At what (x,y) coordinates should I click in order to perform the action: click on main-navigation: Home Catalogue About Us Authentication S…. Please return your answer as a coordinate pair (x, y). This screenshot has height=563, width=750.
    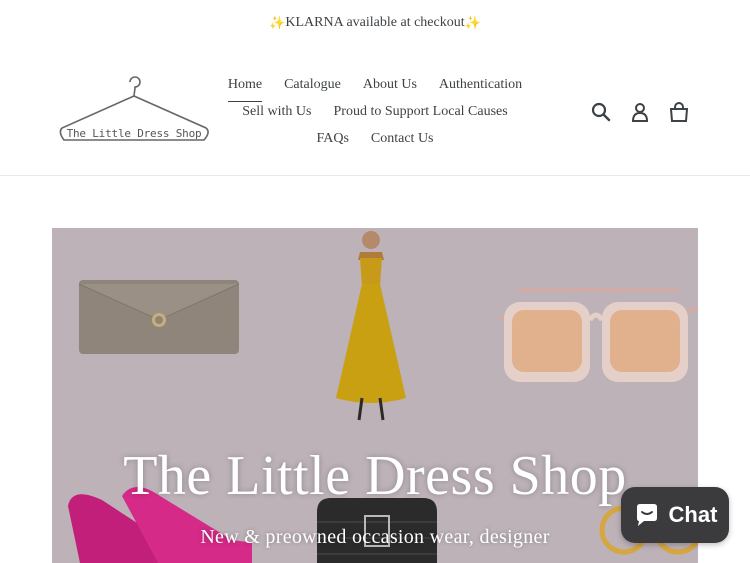
    Looking at the image, I should click on (375, 115).